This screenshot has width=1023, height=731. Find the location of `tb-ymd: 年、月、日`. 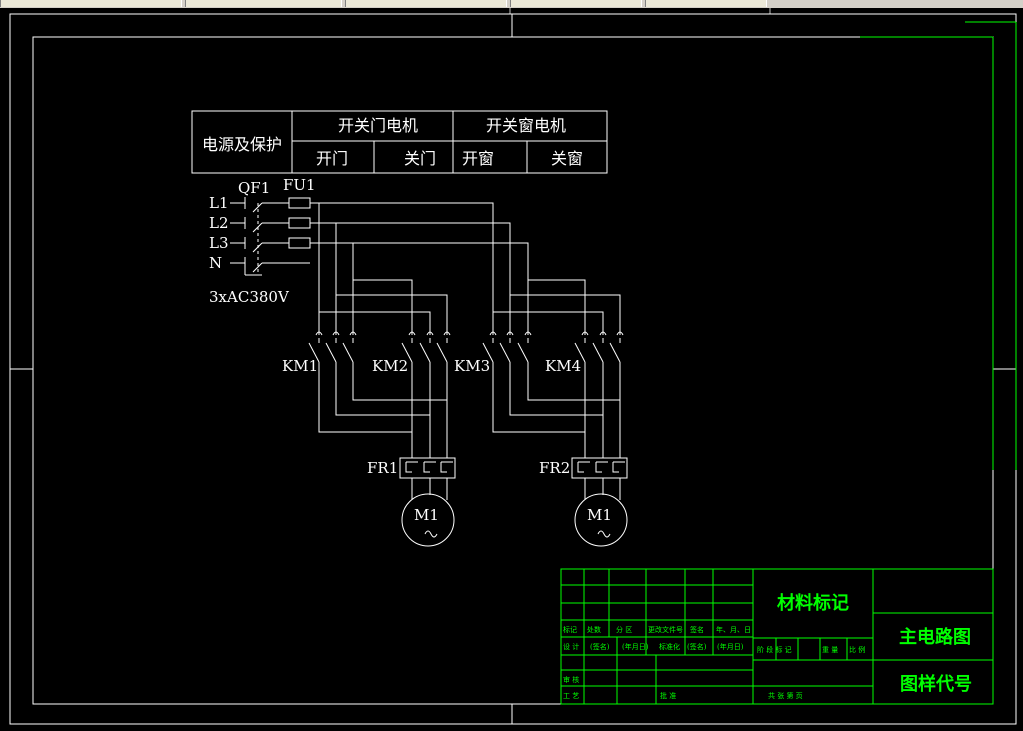

tb-ymd: 年、月、日 is located at coordinates (733, 629).